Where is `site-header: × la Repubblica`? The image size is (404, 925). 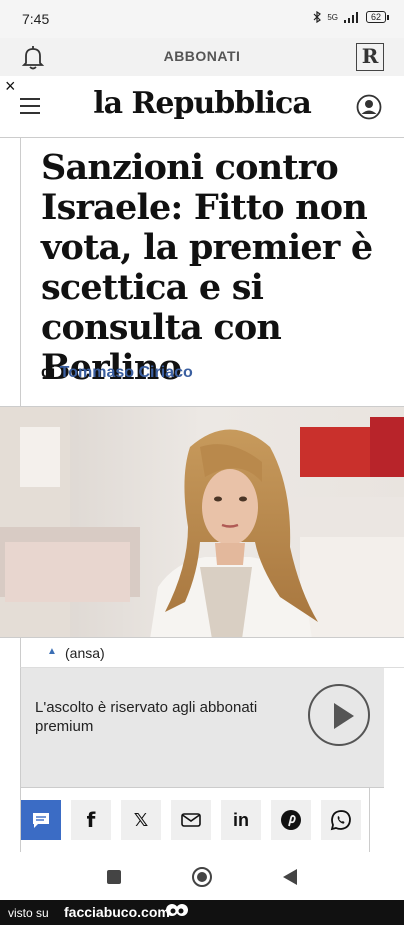
site-header: × la Repubblica is located at coordinates (202, 107).